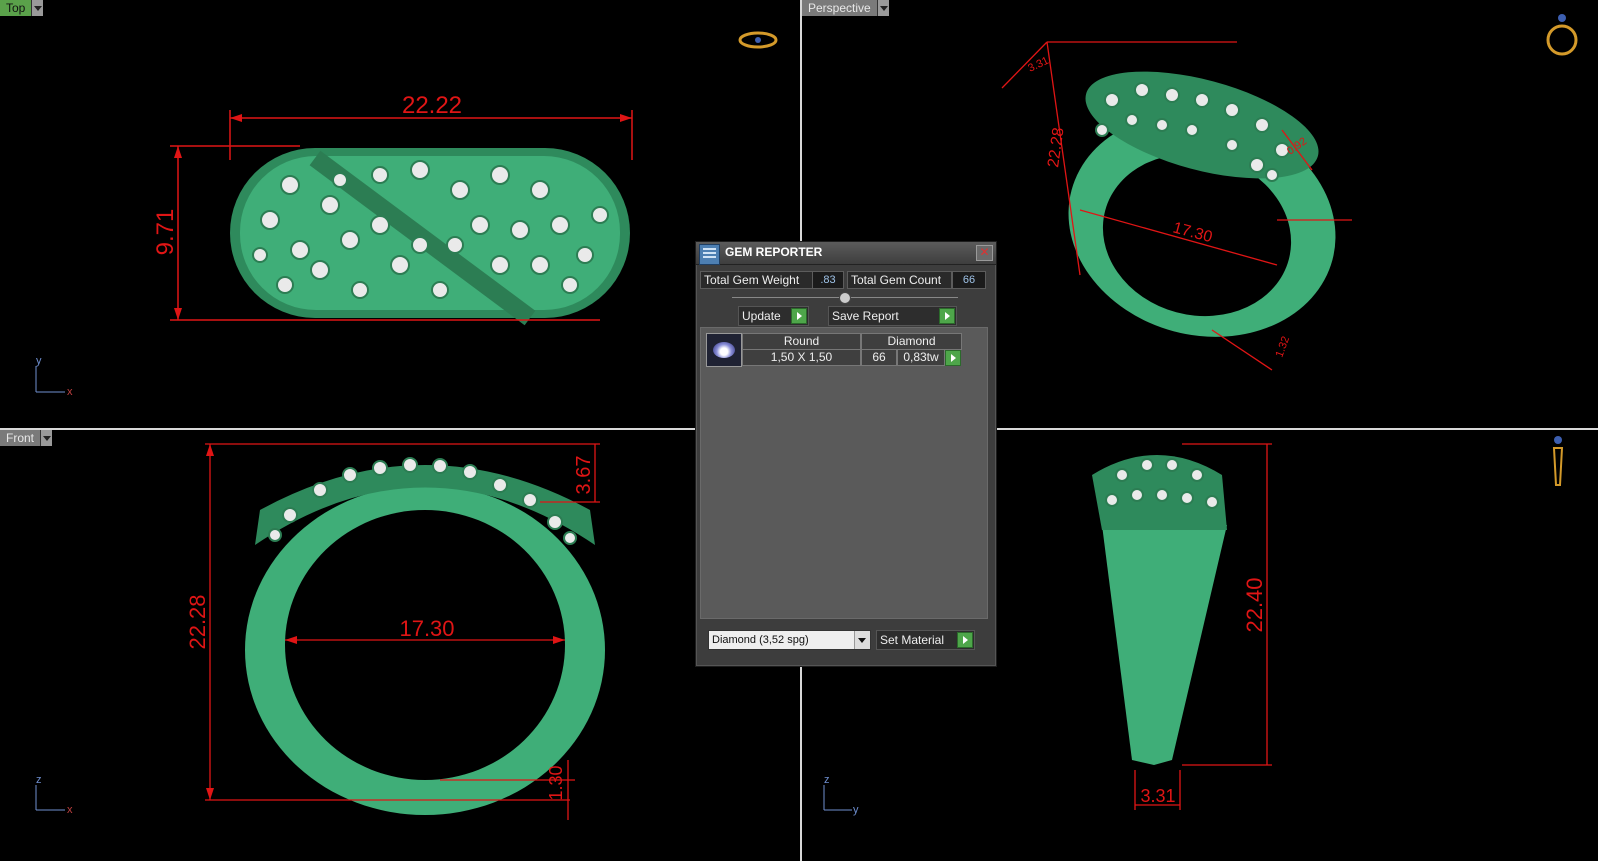 The width and height of the screenshot is (1598, 861). What do you see at coordinates (709, 254) in the screenshot?
I see `report-icon` at bounding box center [709, 254].